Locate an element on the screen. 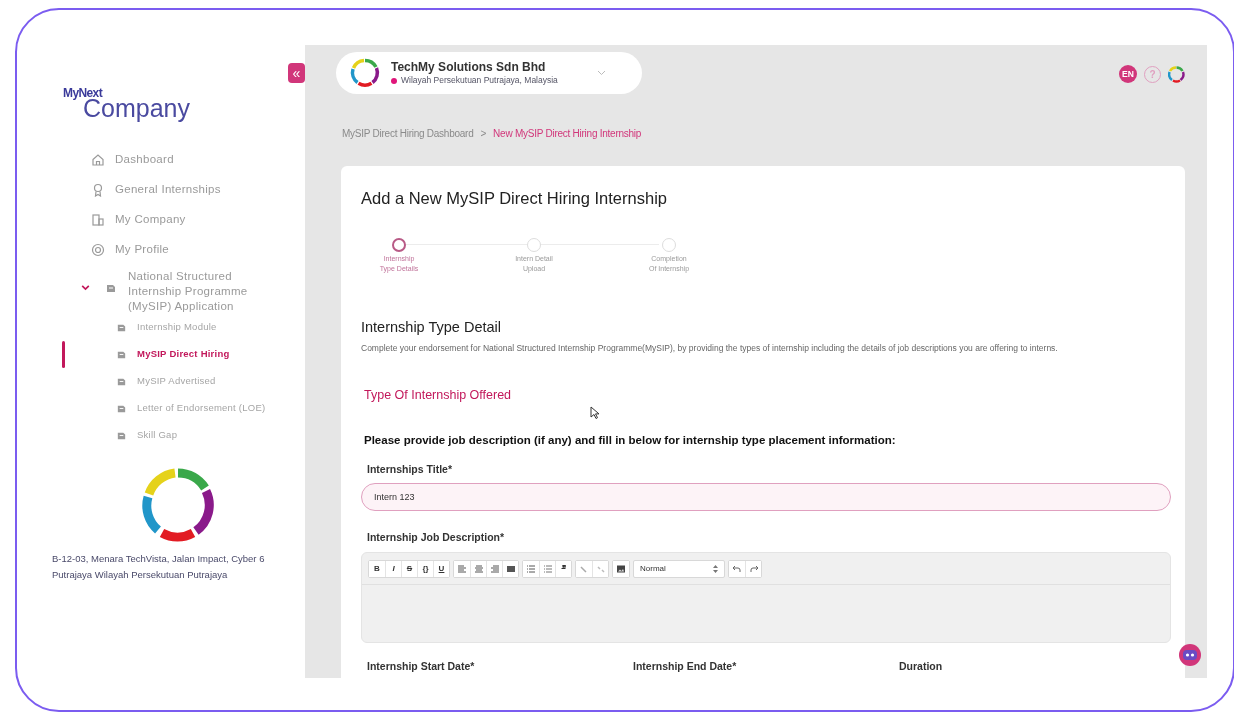  align-right-icon is located at coordinates (494, 569).